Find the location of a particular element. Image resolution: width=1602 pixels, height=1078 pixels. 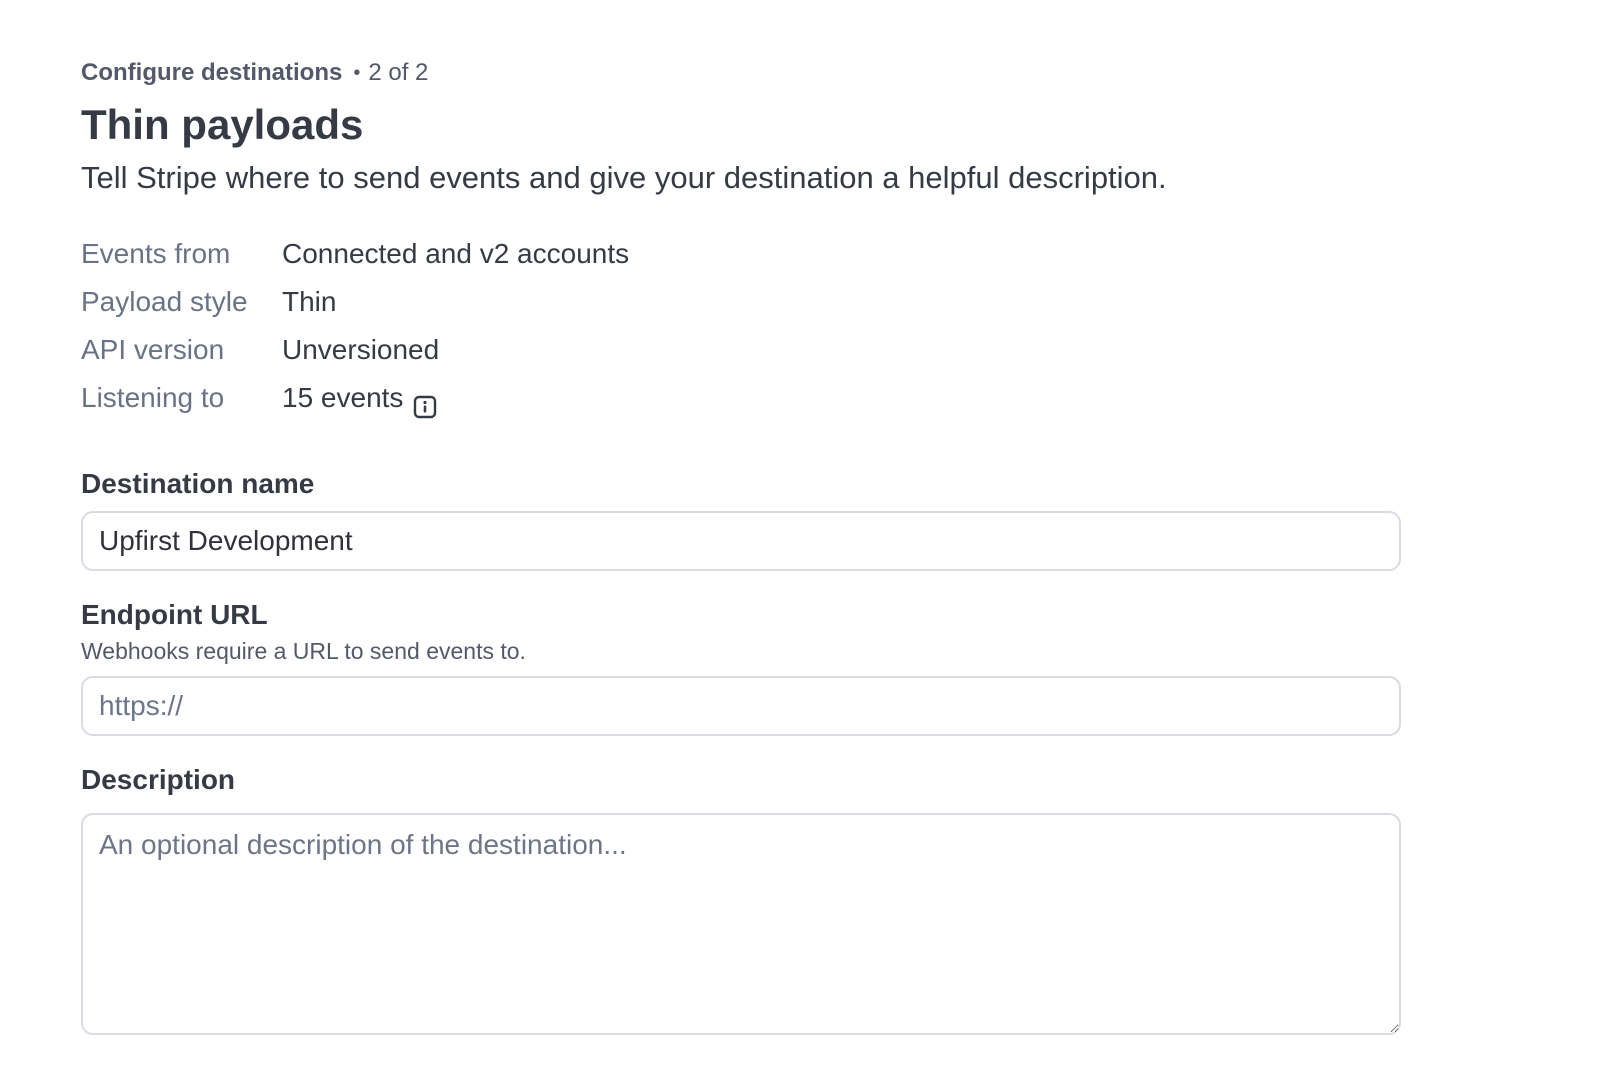

detail-value-payload-style: Thin is located at coordinates (841, 302).